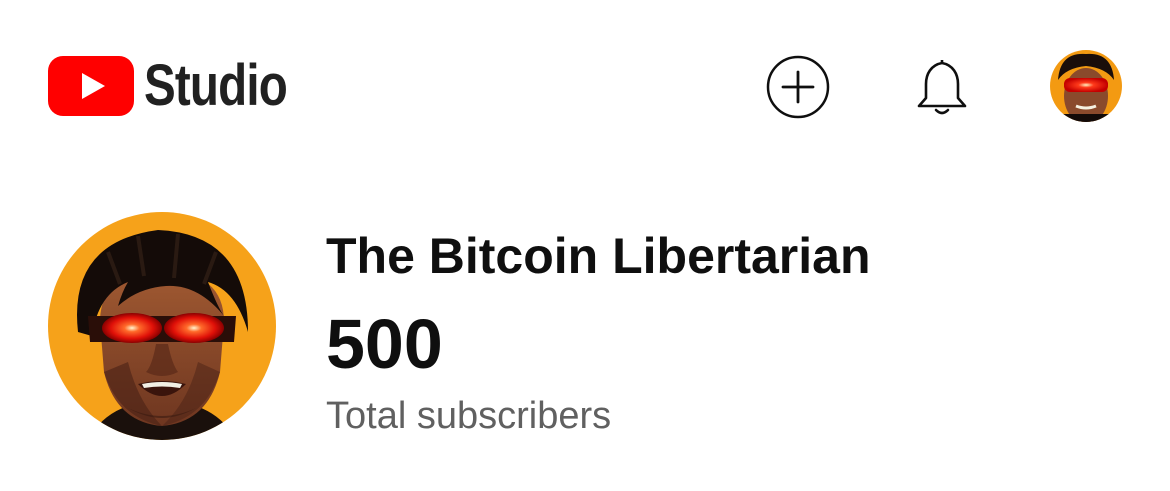  What do you see at coordinates (91, 86) in the screenshot?
I see `youtube-logo-icon` at bounding box center [91, 86].